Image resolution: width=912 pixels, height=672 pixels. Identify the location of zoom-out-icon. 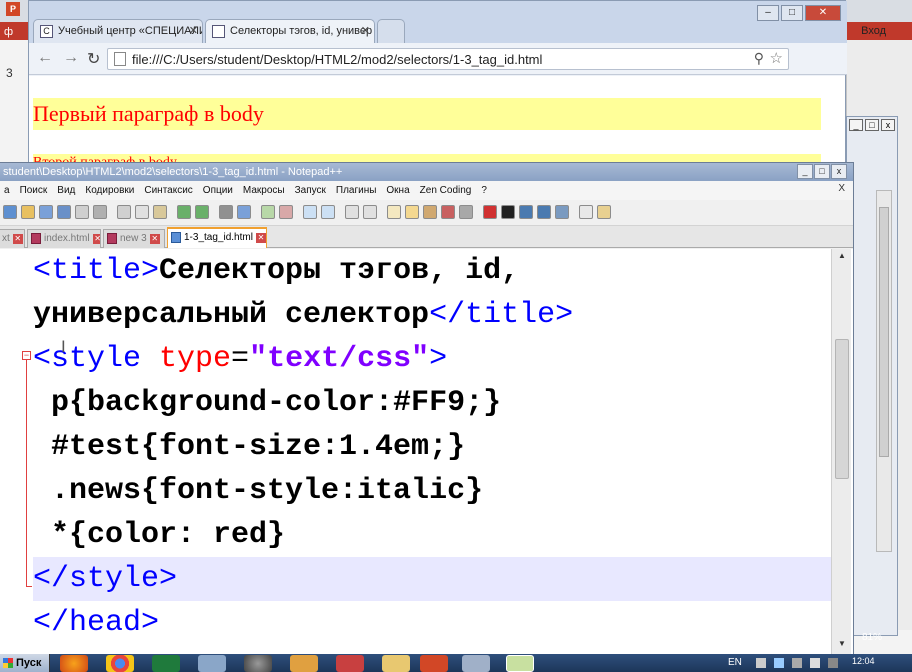
(286, 212).